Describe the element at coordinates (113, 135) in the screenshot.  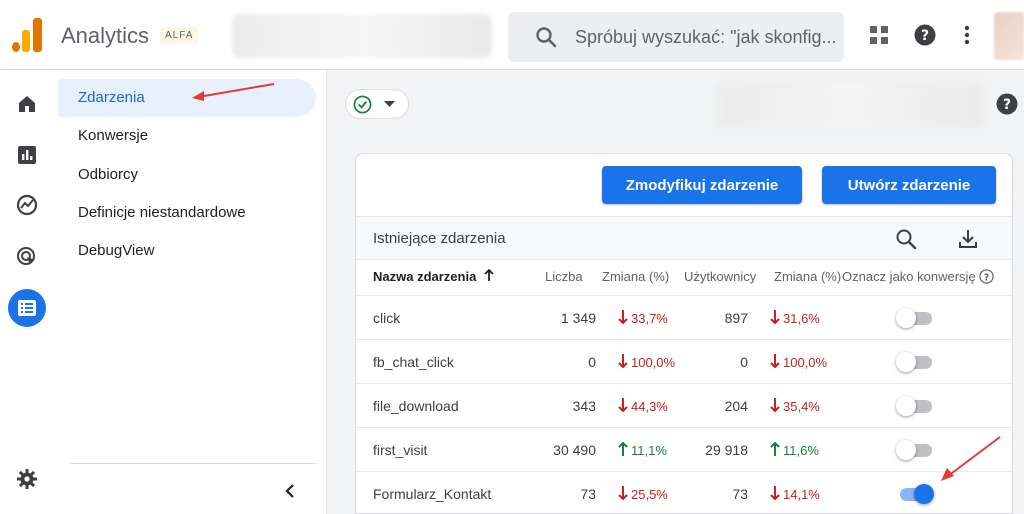
I see `sidebar-item-konwersje: Konwersje` at that location.